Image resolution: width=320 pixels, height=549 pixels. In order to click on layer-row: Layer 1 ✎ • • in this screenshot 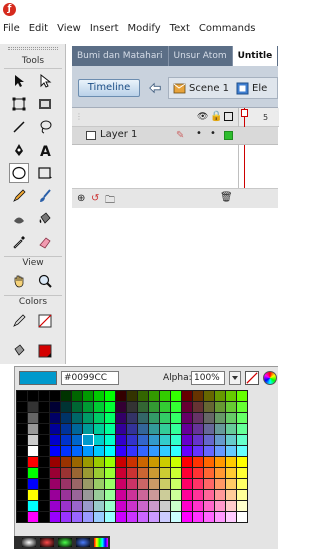, I will do `click(175, 136)`.